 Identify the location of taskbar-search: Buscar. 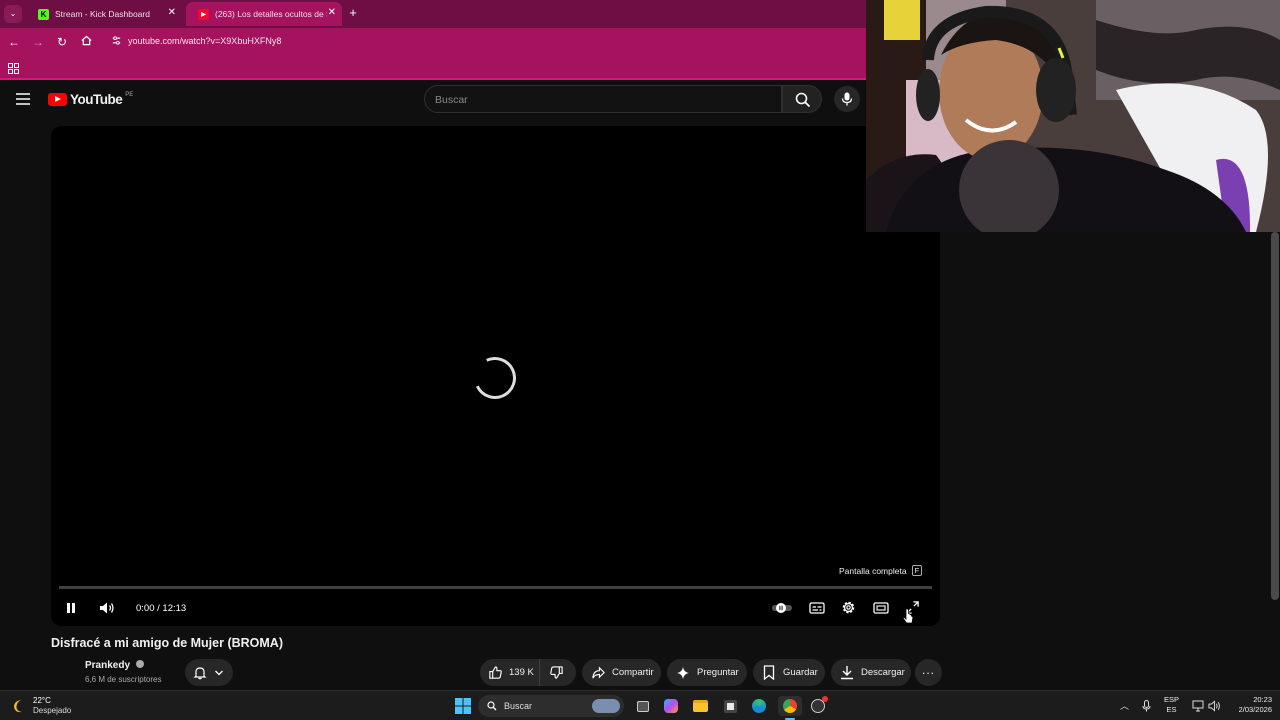
(551, 706).